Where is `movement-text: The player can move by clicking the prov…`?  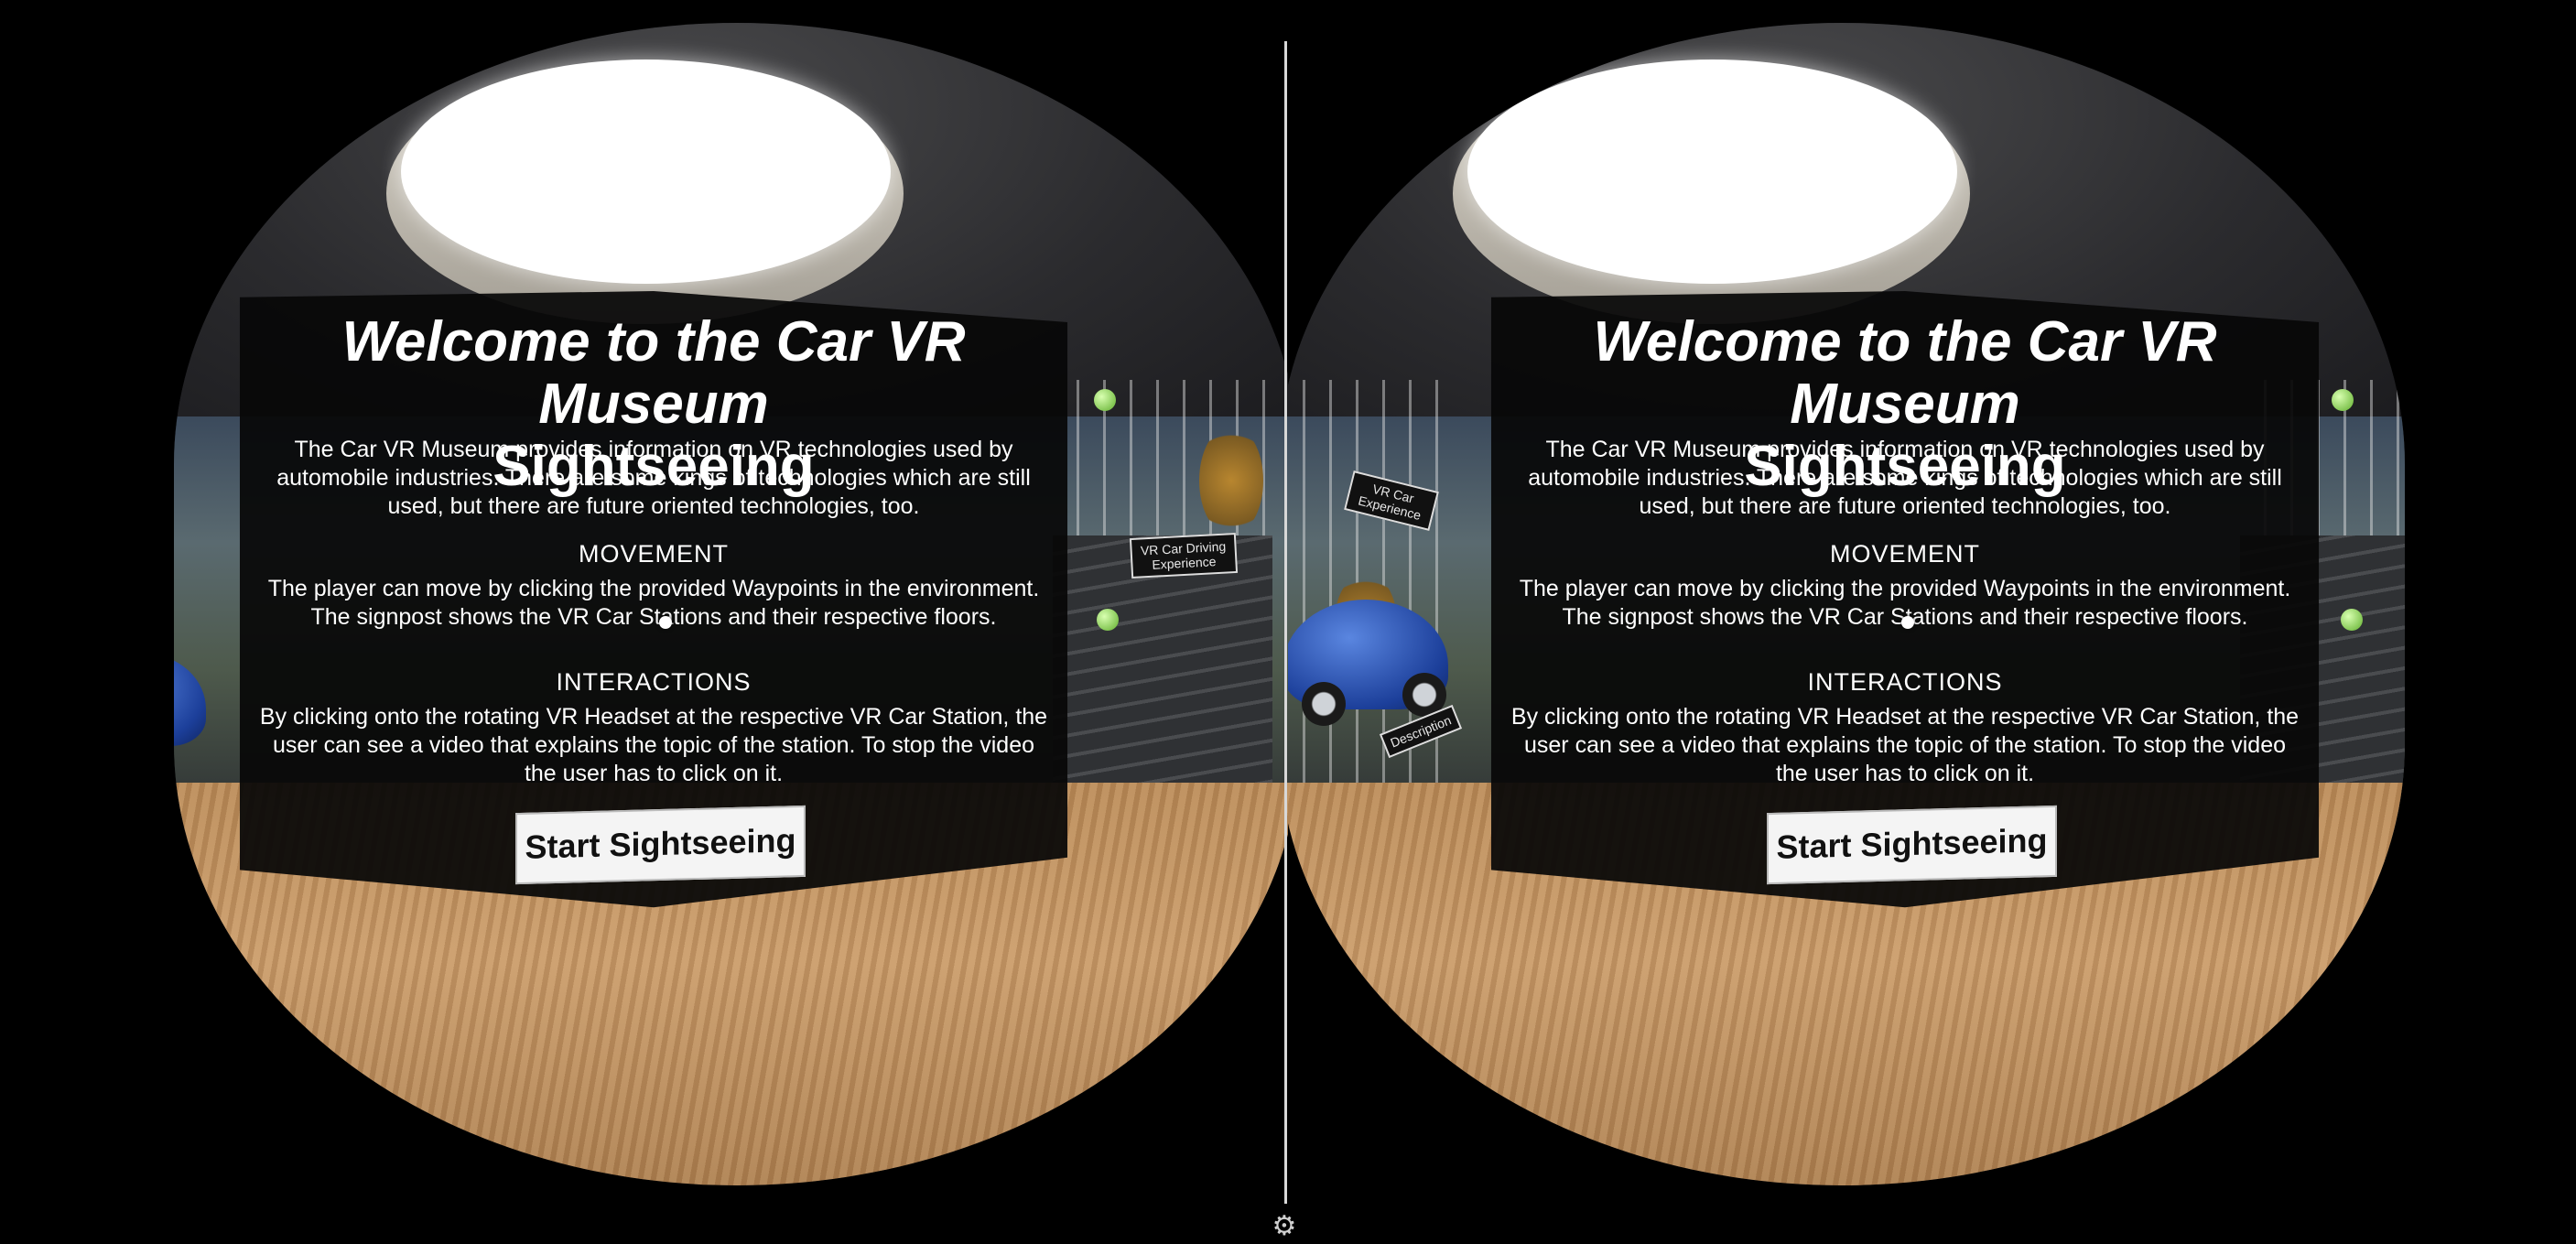
movement-text: The player can move by clicking the prov… is located at coordinates (654, 603).